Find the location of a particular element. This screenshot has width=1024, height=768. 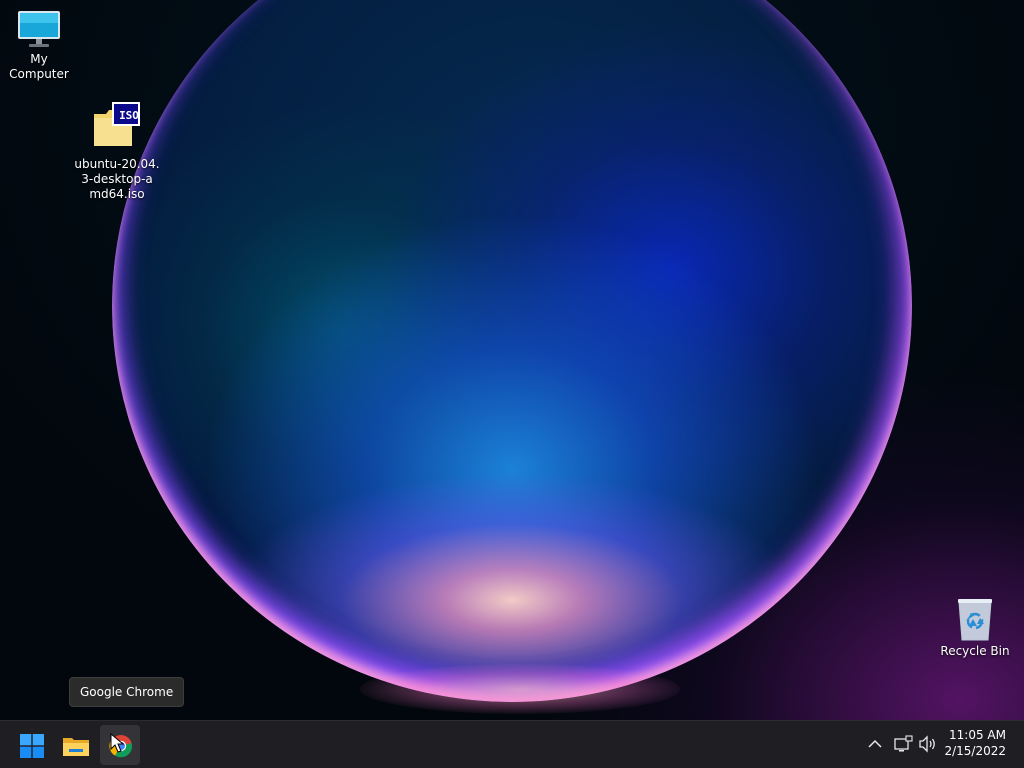

chevron-up-icon is located at coordinates (875, 743).